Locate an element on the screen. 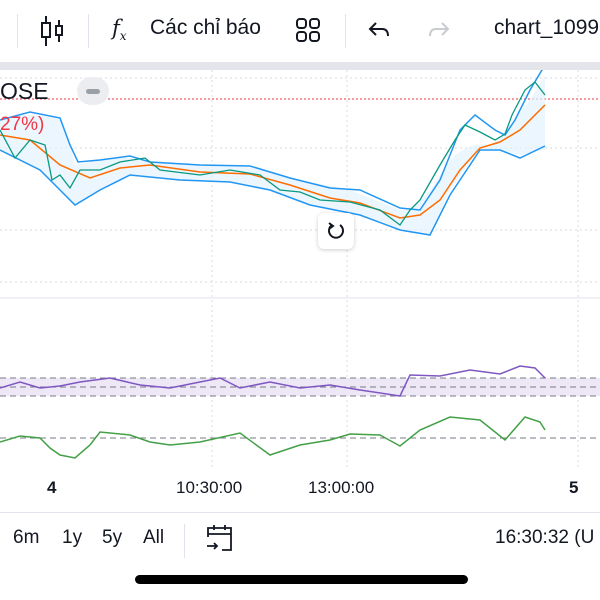 The width and height of the screenshot is (600, 600). layout-grid-icon is located at coordinates (308, 30).